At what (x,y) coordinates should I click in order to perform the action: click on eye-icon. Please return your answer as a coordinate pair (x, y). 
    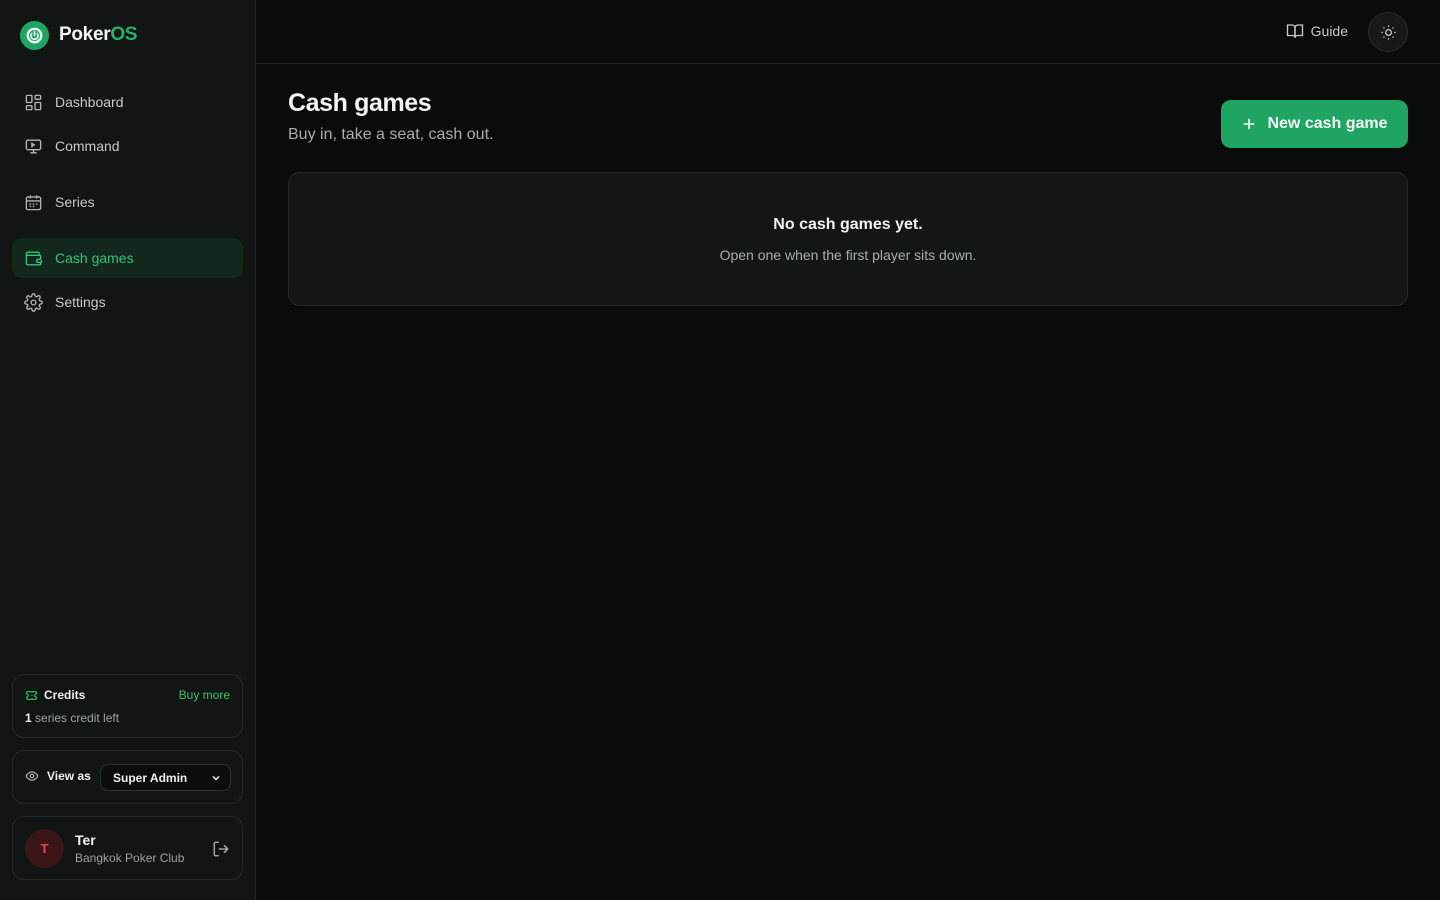
    Looking at the image, I should click on (32, 776).